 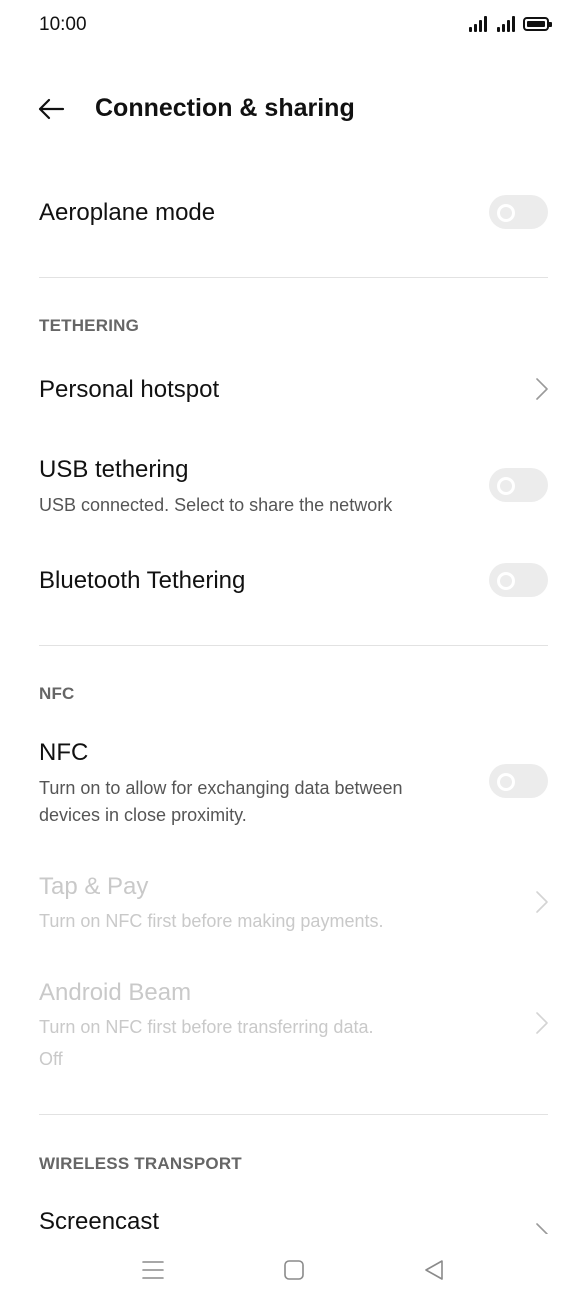 What do you see at coordinates (63, 24) in the screenshot?
I see `status-time: 10:00` at bounding box center [63, 24].